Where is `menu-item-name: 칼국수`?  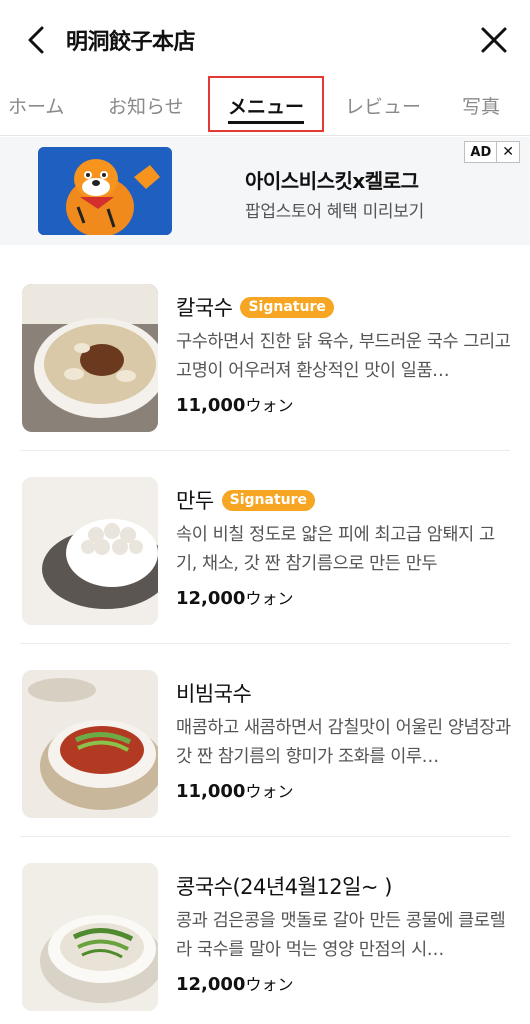 menu-item-name: 칼국수 is located at coordinates (204, 308).